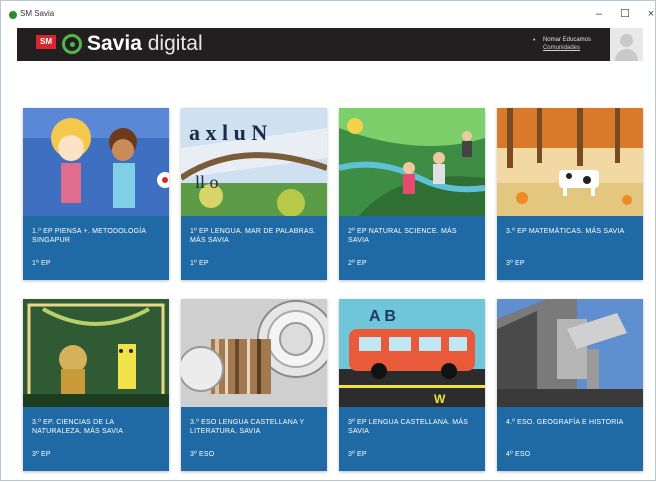  Describe the element at coordinates (562, 44) in the screenshot. I see `user-menu: • Nomar Educamos Comunidades` at that location.